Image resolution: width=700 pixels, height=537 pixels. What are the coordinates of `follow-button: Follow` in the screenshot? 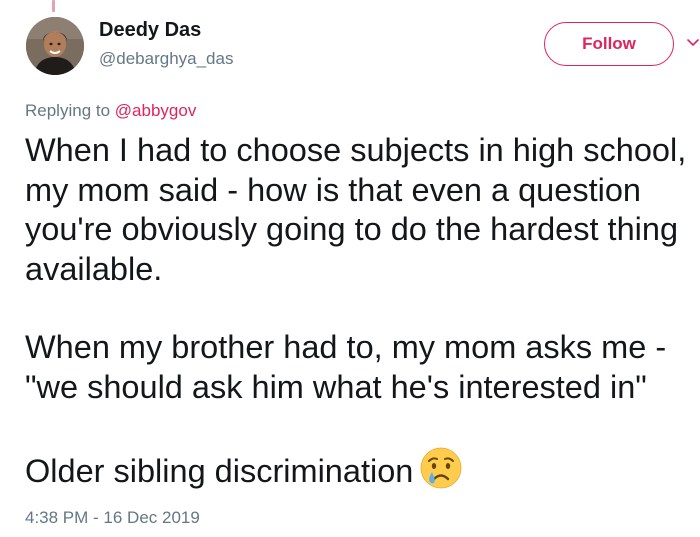 It's located at (609, 44).